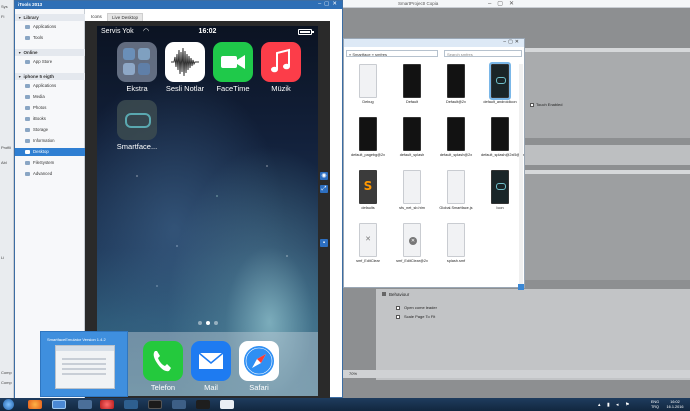 The height and width of the screenshot is (411, 690). I want to click on explorer-scrollbar, so click(521, 177).